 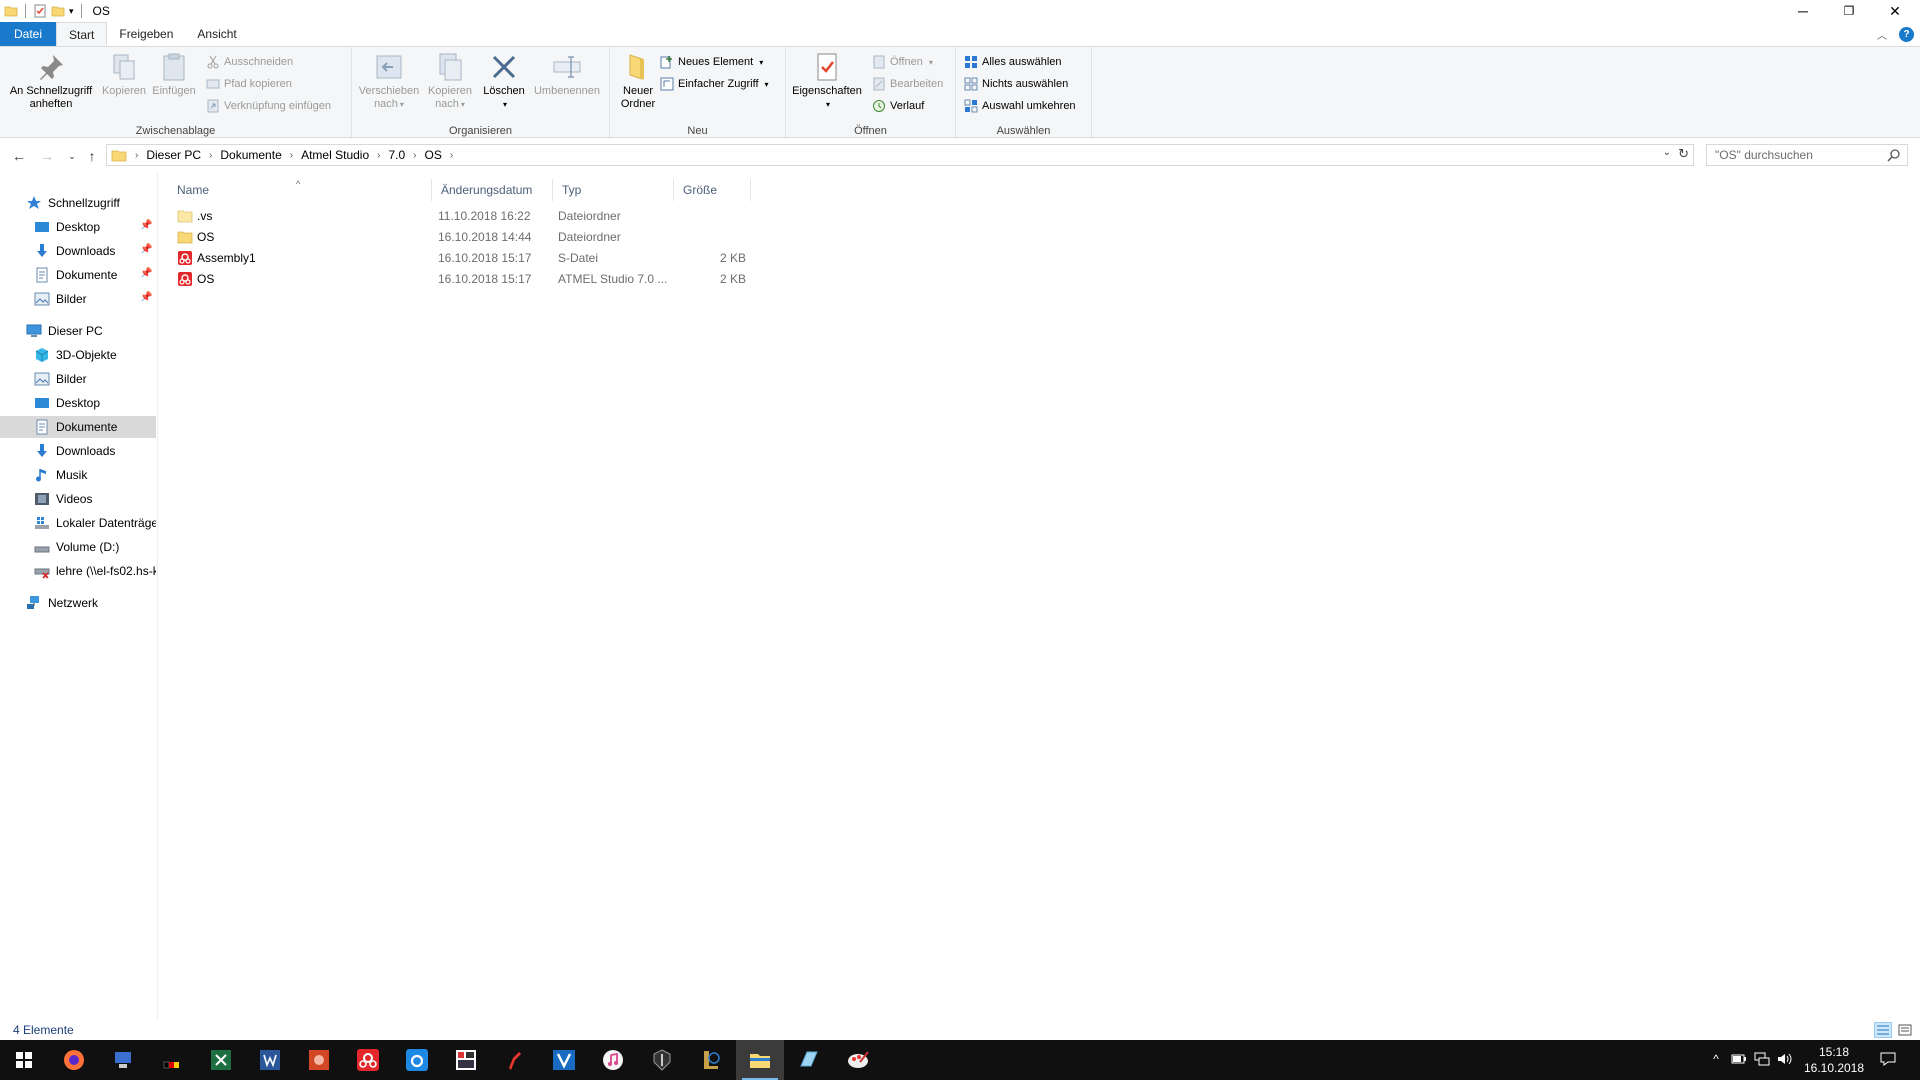 I want to click on volume-icon, so click(x=1785, y=1059).